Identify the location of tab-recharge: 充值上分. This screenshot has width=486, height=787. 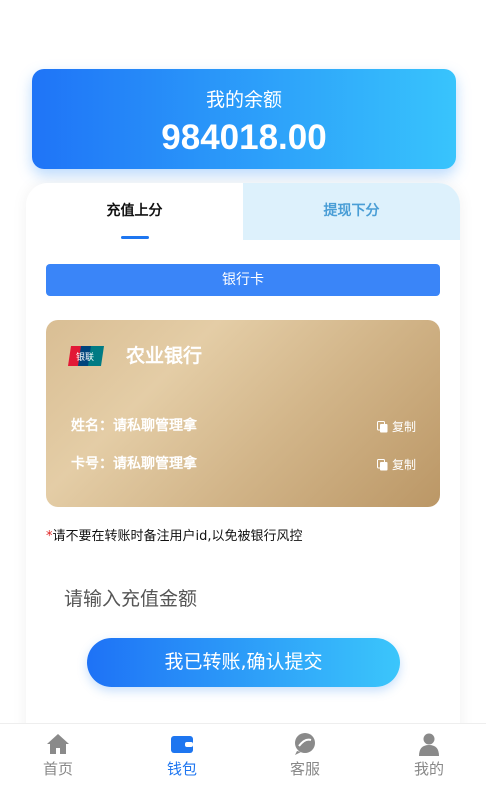
(134, 211).